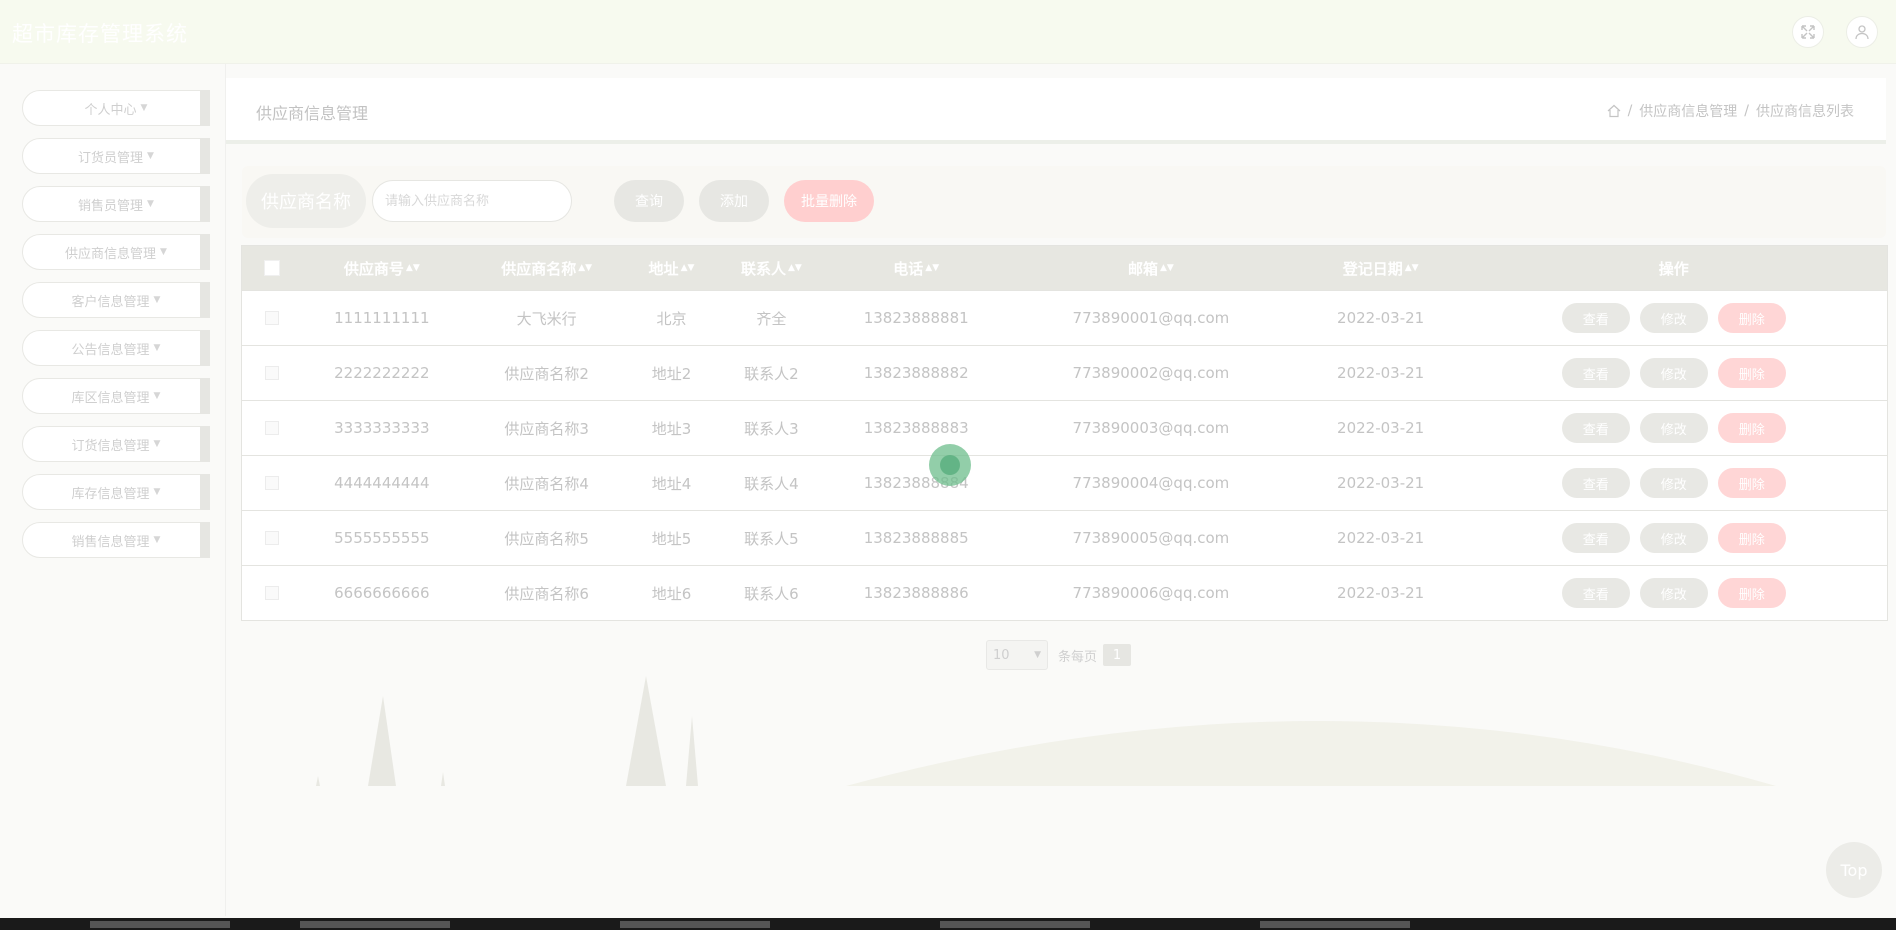 Image resolution: width=1896 pixels, height=930 pixels. What do you see at coordinates (1614, 111) in the screenshot?
I see `home-icon` at bounding box center [1614, 111].